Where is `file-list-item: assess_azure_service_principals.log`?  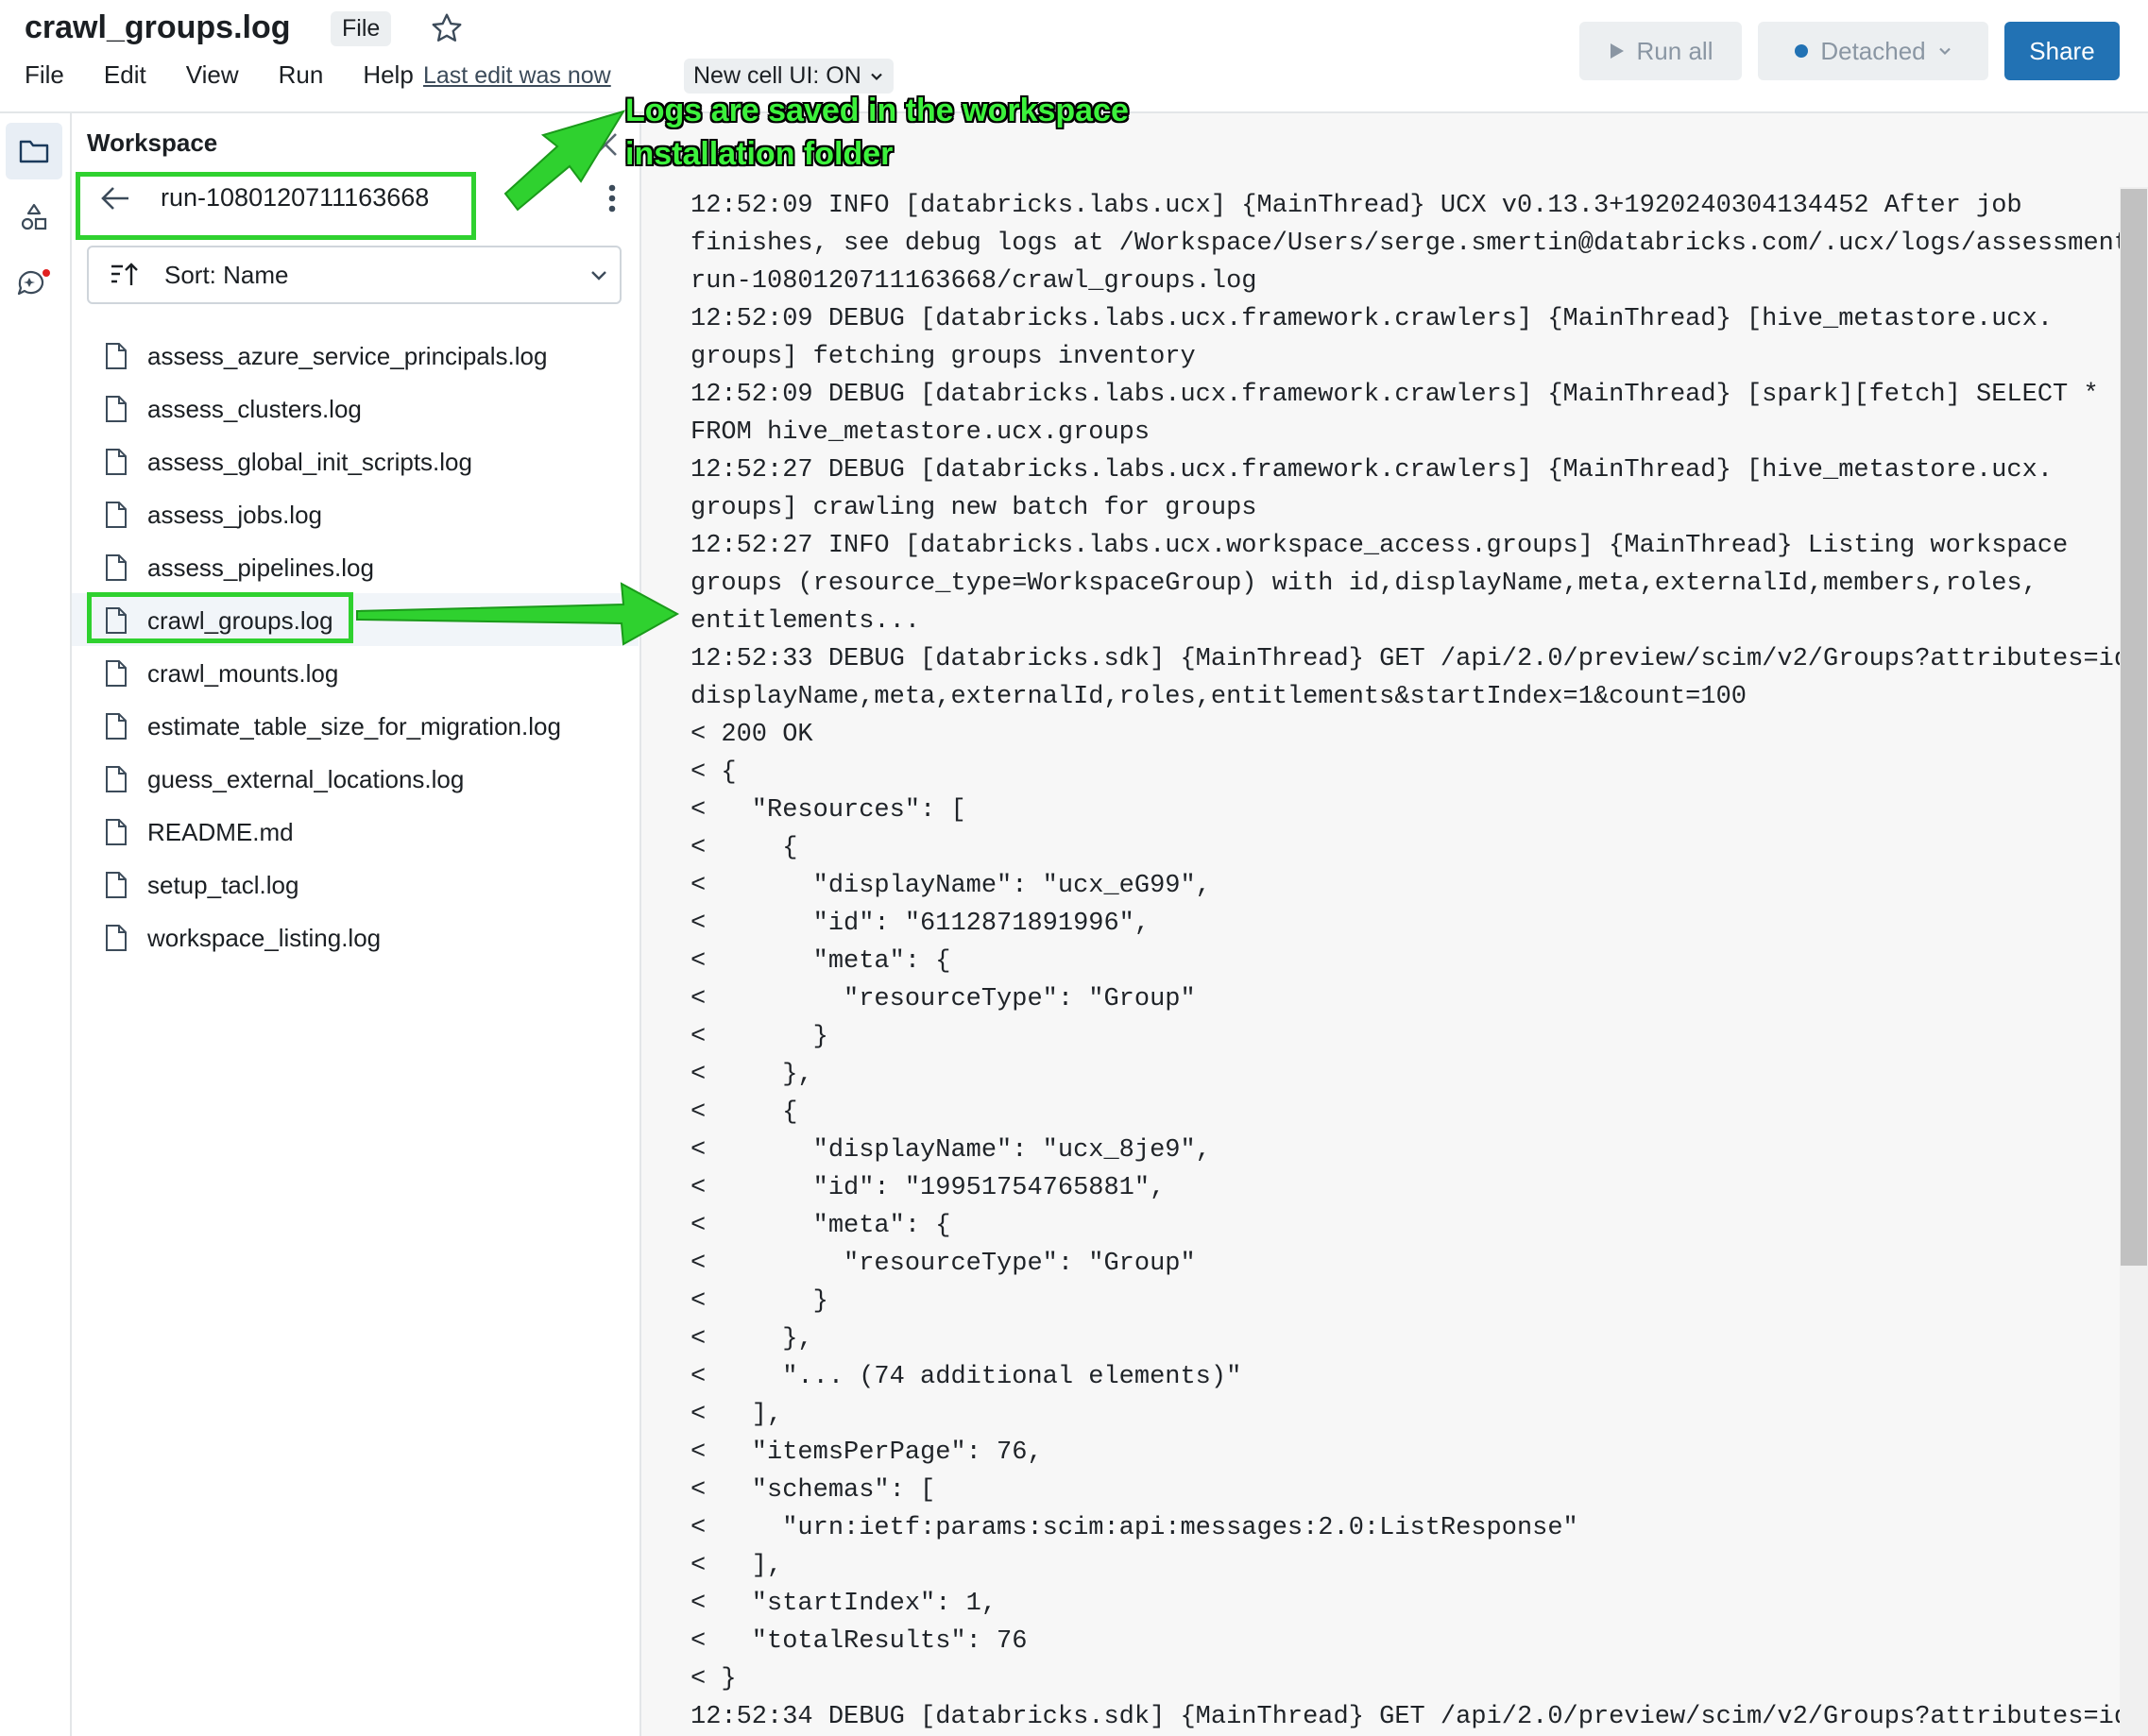 file-list-item: assess_azure_service_principals.log is located at coordinates (355, 355).